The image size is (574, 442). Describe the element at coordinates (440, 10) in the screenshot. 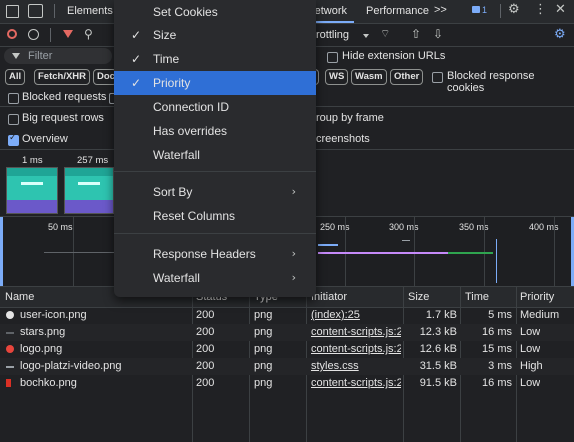

I see `more-tabs-button: >>` at that location.